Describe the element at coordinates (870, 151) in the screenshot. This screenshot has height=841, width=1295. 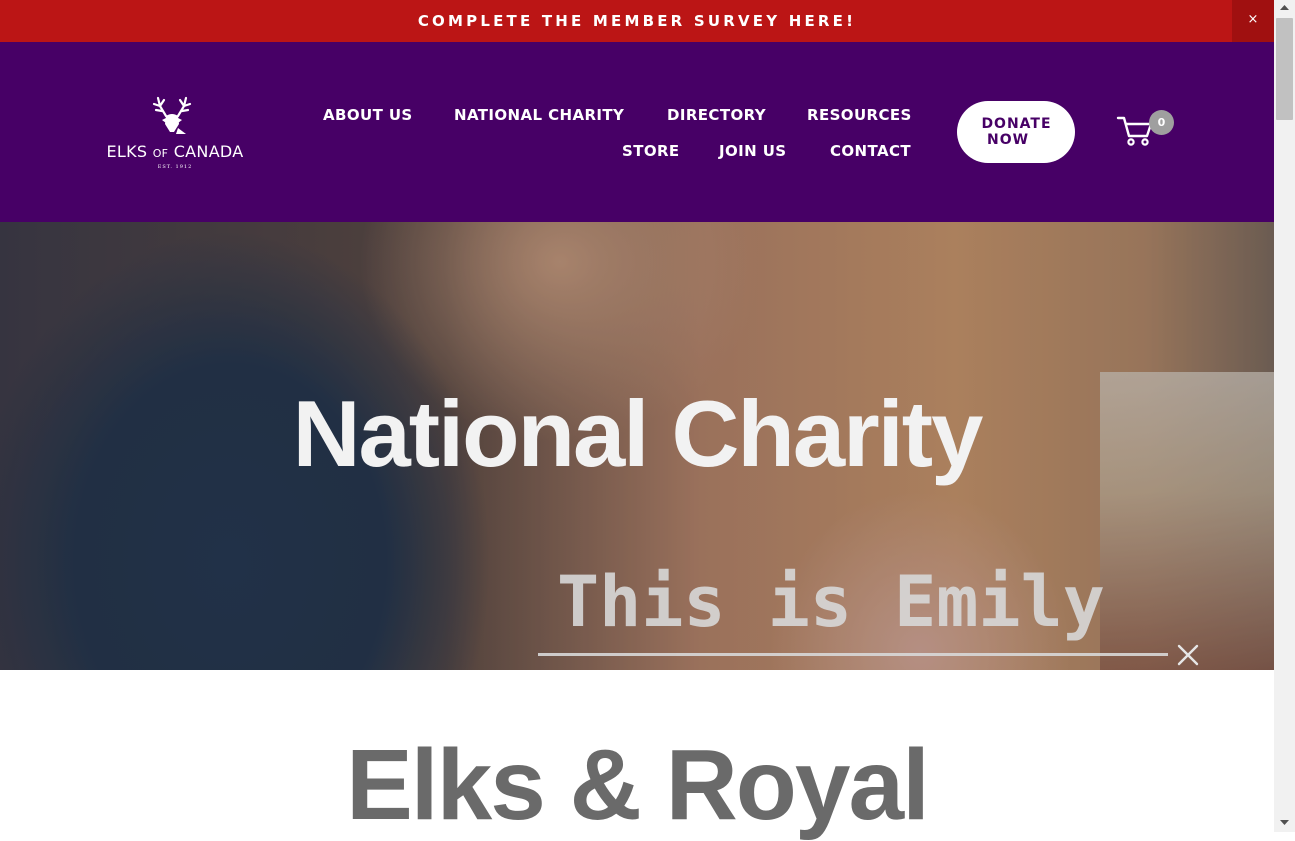
I see `nav-contact: CONTACT` at that location.